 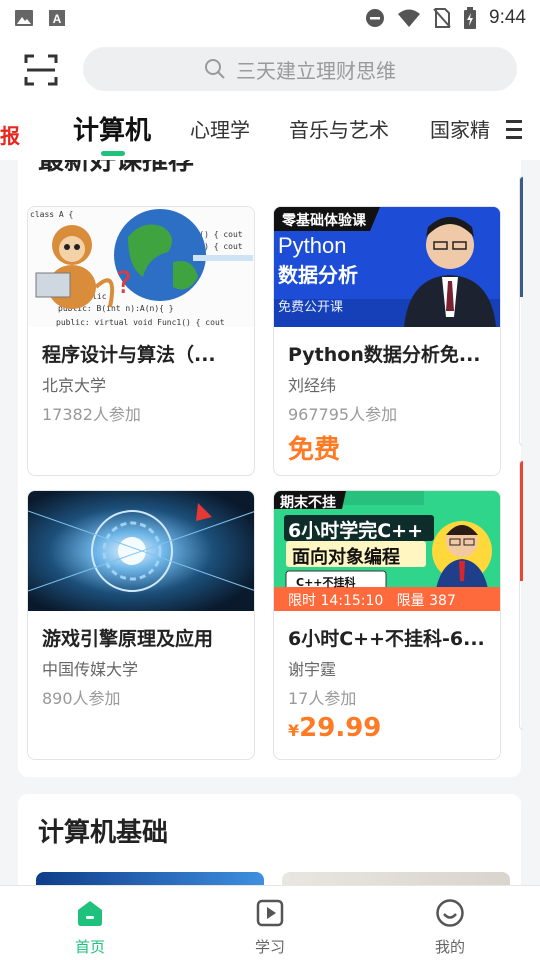 What do you see at coordinates (460, 128) in the screenshot?
I see `tab-national: 国家精` at bounding box center [460, 128].